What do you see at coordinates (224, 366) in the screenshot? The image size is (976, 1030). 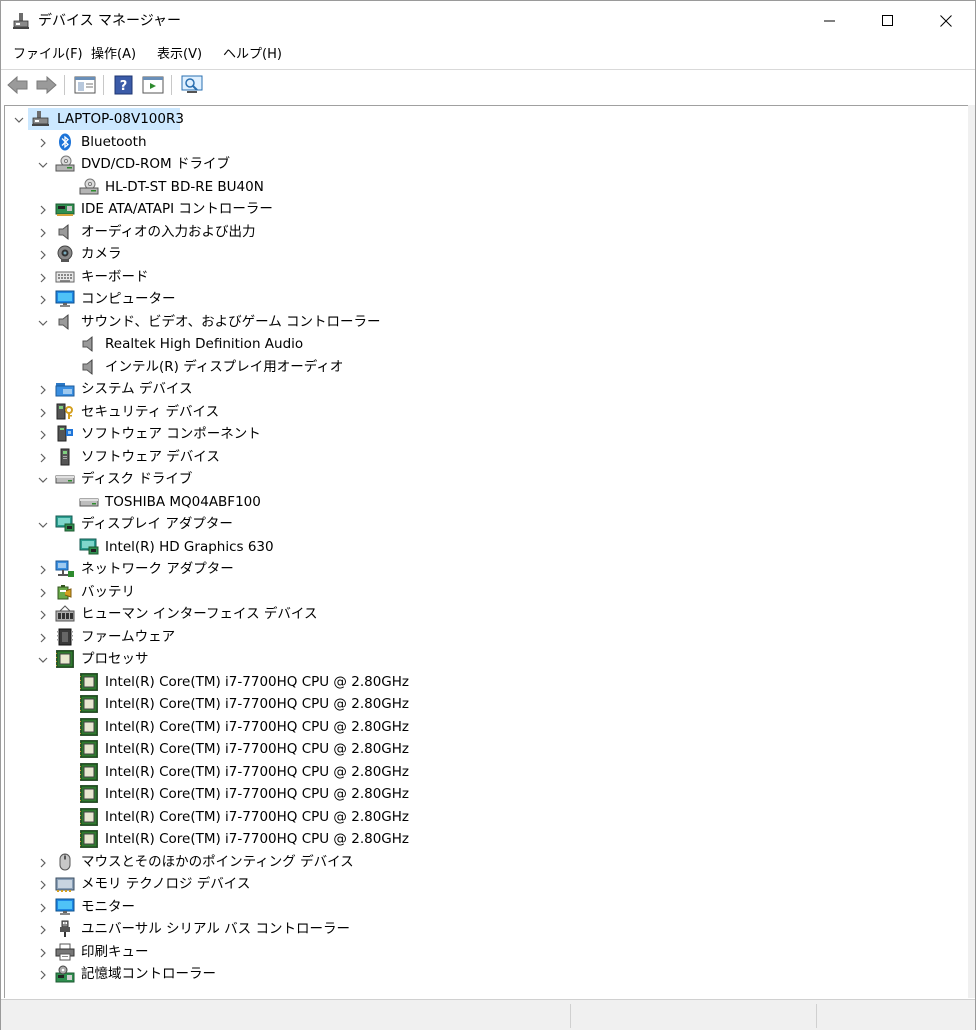 I see `tree-item-label: インテル(R) ディスプレイ用オーディオ` at bounding box center [224, 366].